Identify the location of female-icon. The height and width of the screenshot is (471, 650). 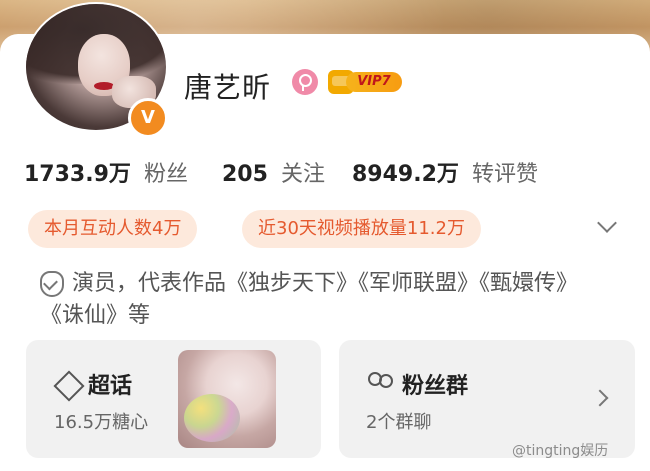
(305, 82).